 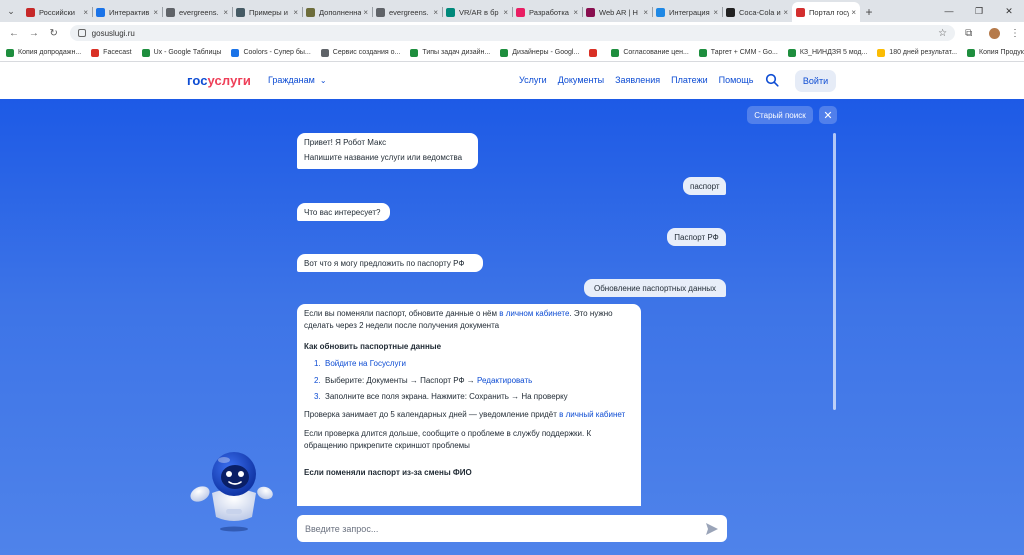 I want to click on back-icon: ←, so click(x=14, y=33).